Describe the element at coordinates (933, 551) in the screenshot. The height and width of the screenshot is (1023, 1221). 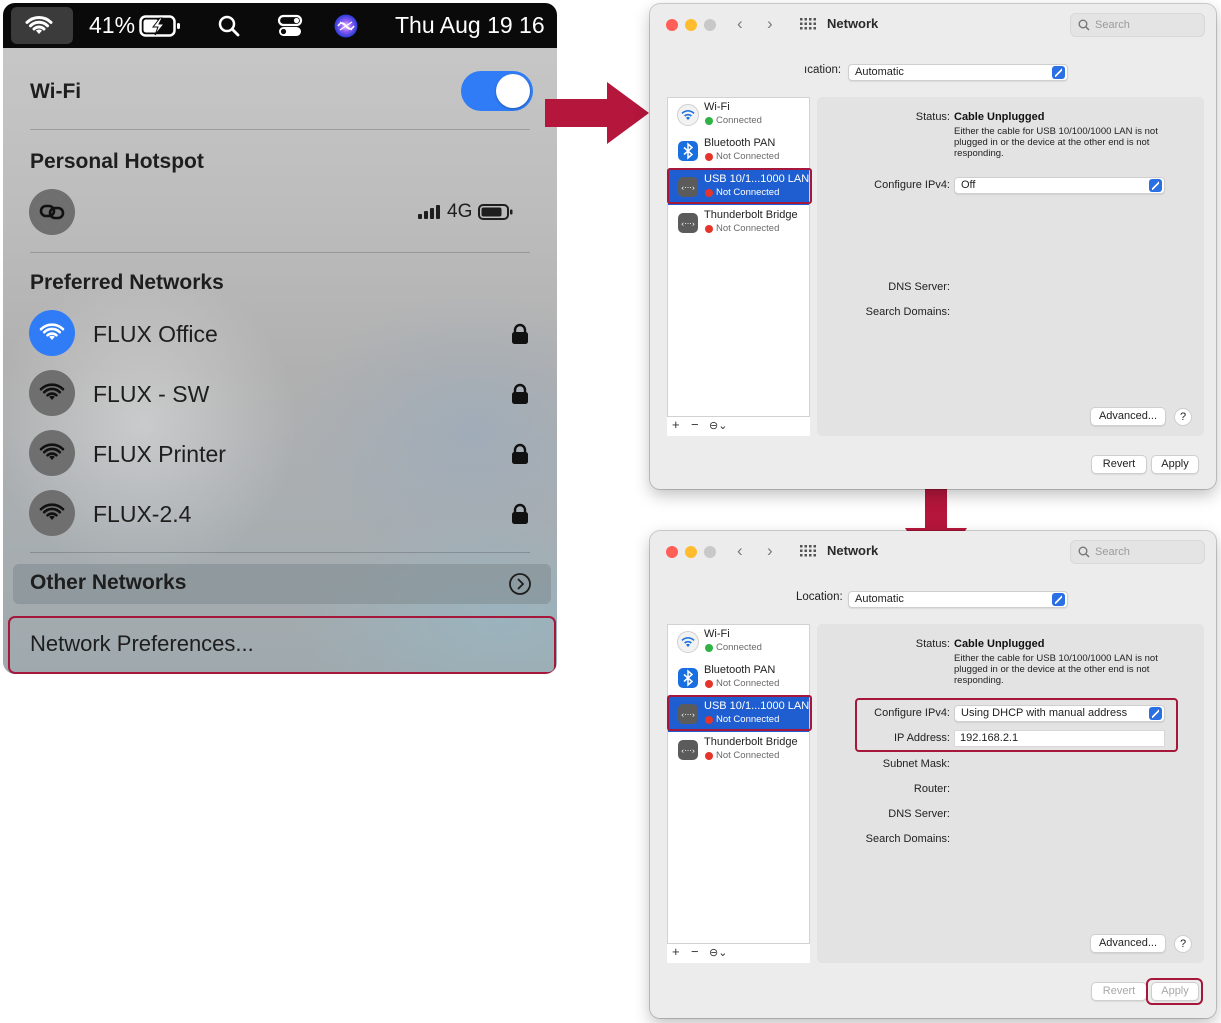
I see `window-titlebar: ‹ › Network Search` at that location.